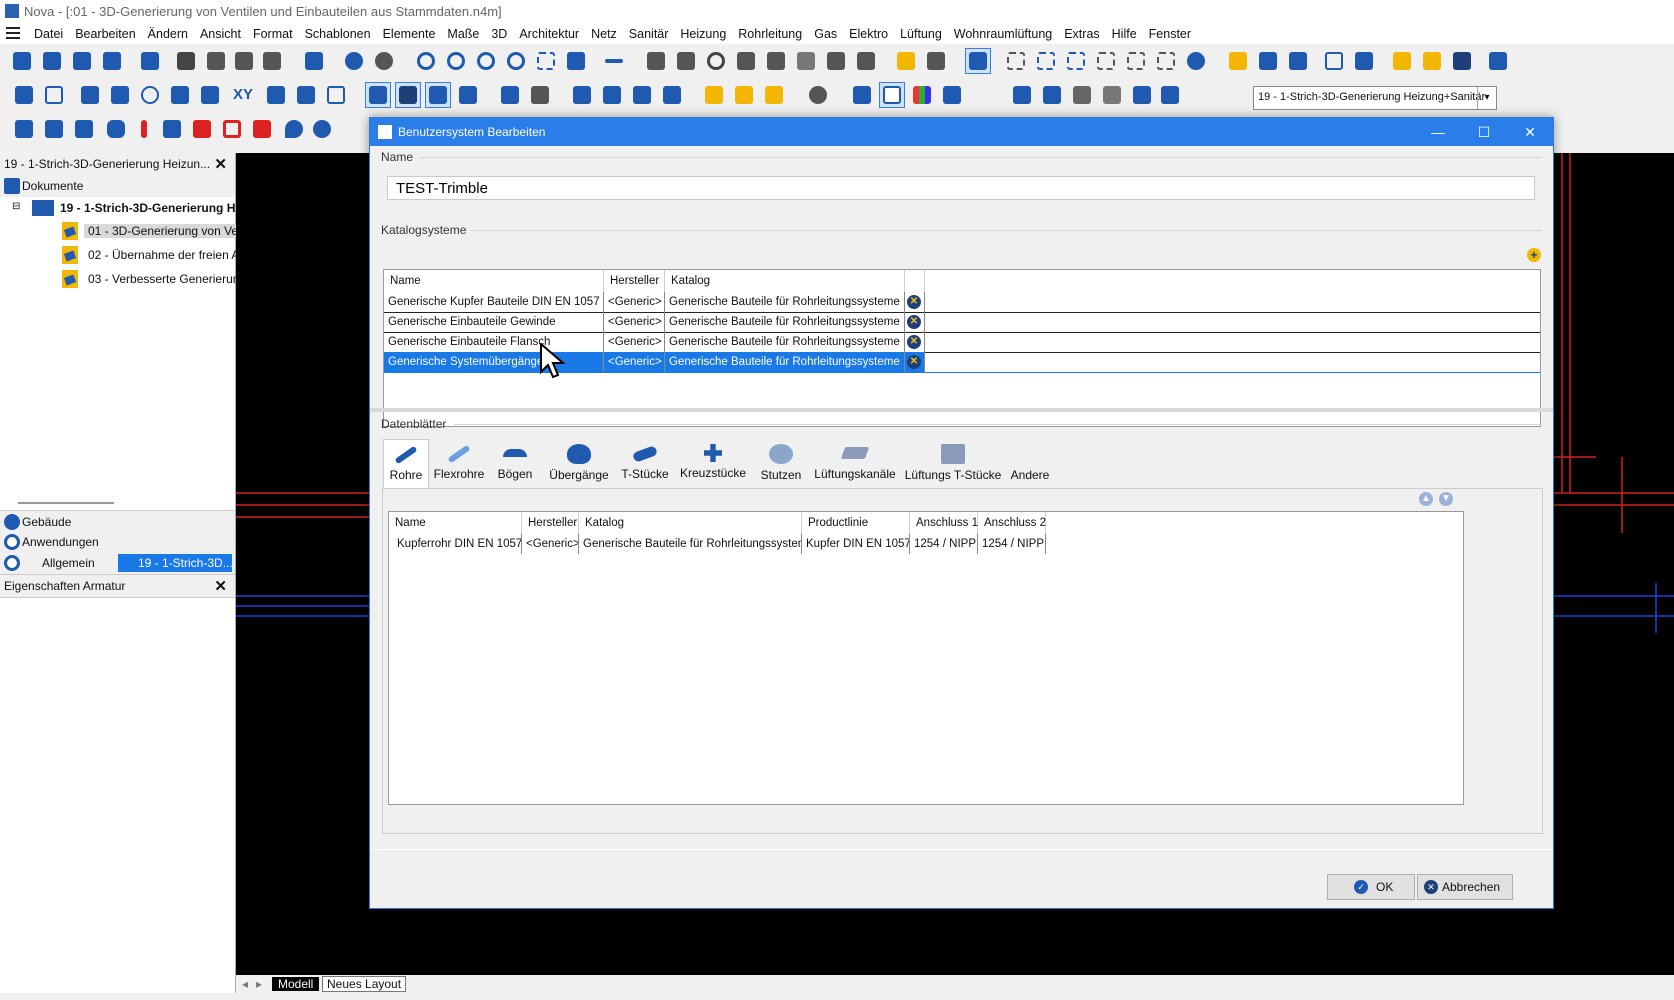 The height and width of the screenshot is (1000, 1674). Describe the element at coordinates (1076, 61) in the screenshot. I see `select-object-icon` at that location.